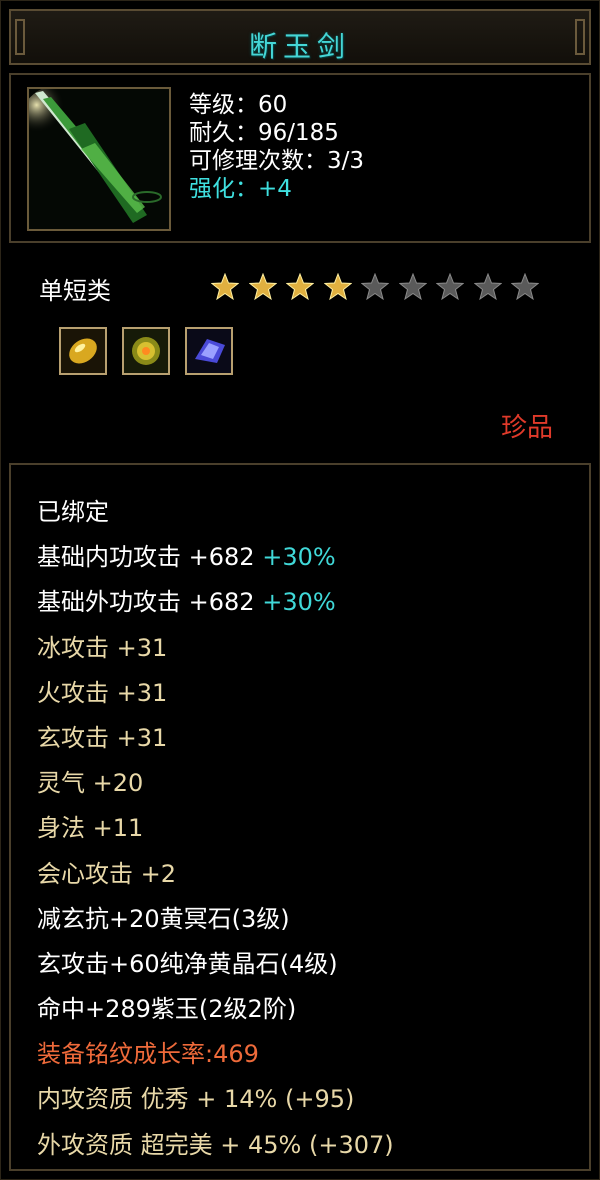 Image resolution: width=600 pixels, height=1180 pixels. Describe the element at coordinates (142, 692) in the screenshot. I see `fire-attack-value: +31` at that location.